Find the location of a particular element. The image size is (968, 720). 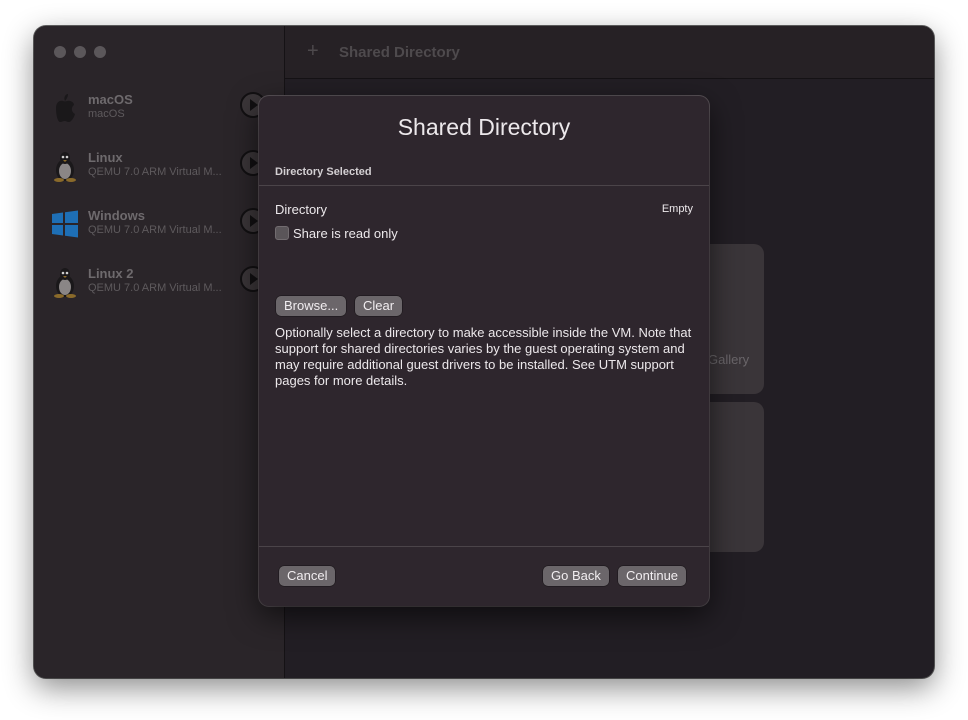

directory-value: Empty is located at coordinates (677, 209).